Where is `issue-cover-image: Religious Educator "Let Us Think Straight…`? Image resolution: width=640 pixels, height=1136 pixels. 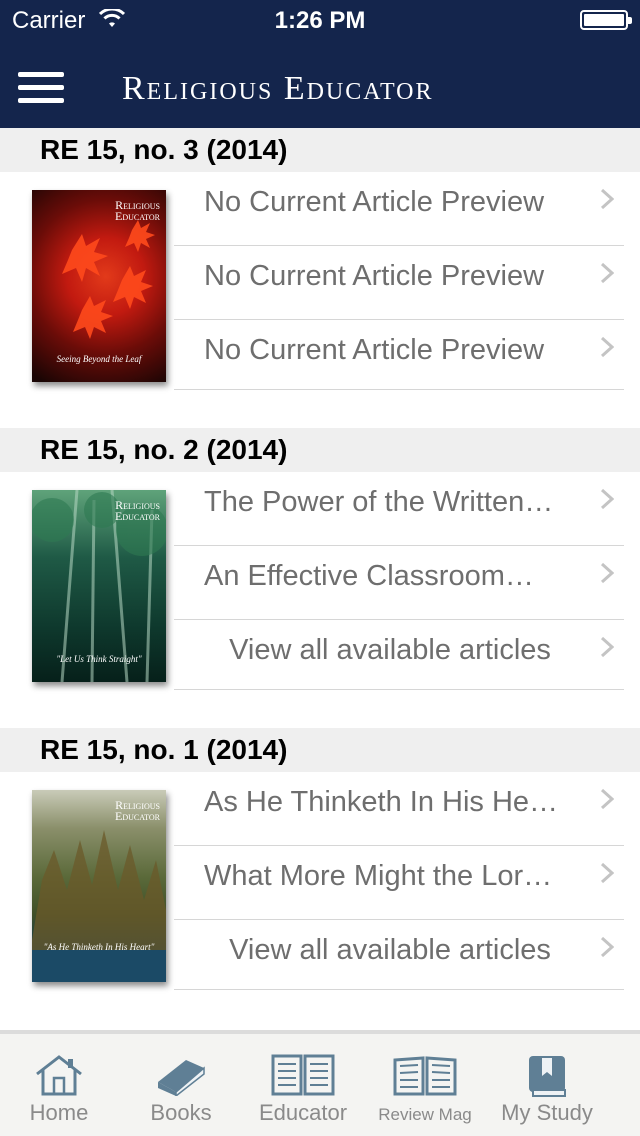 issue-cover-image: Religious Educator "Let Us Think Straight… is located at coordinates (99, 586).